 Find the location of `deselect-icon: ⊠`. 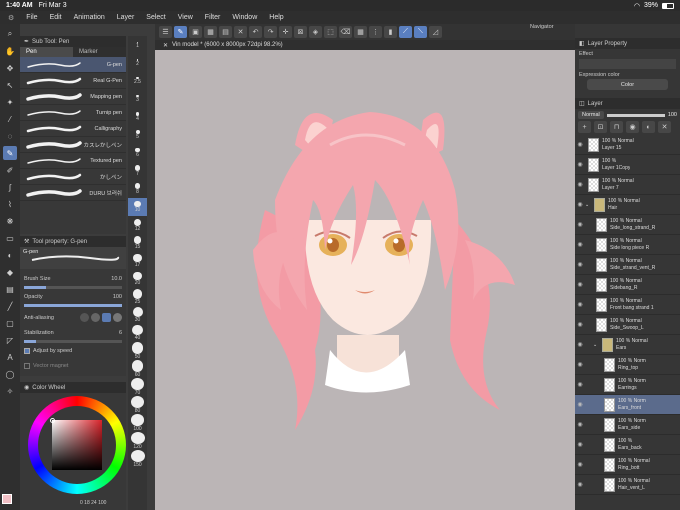

deselect-icon: ⊠ is located at coordinates (300, 32).